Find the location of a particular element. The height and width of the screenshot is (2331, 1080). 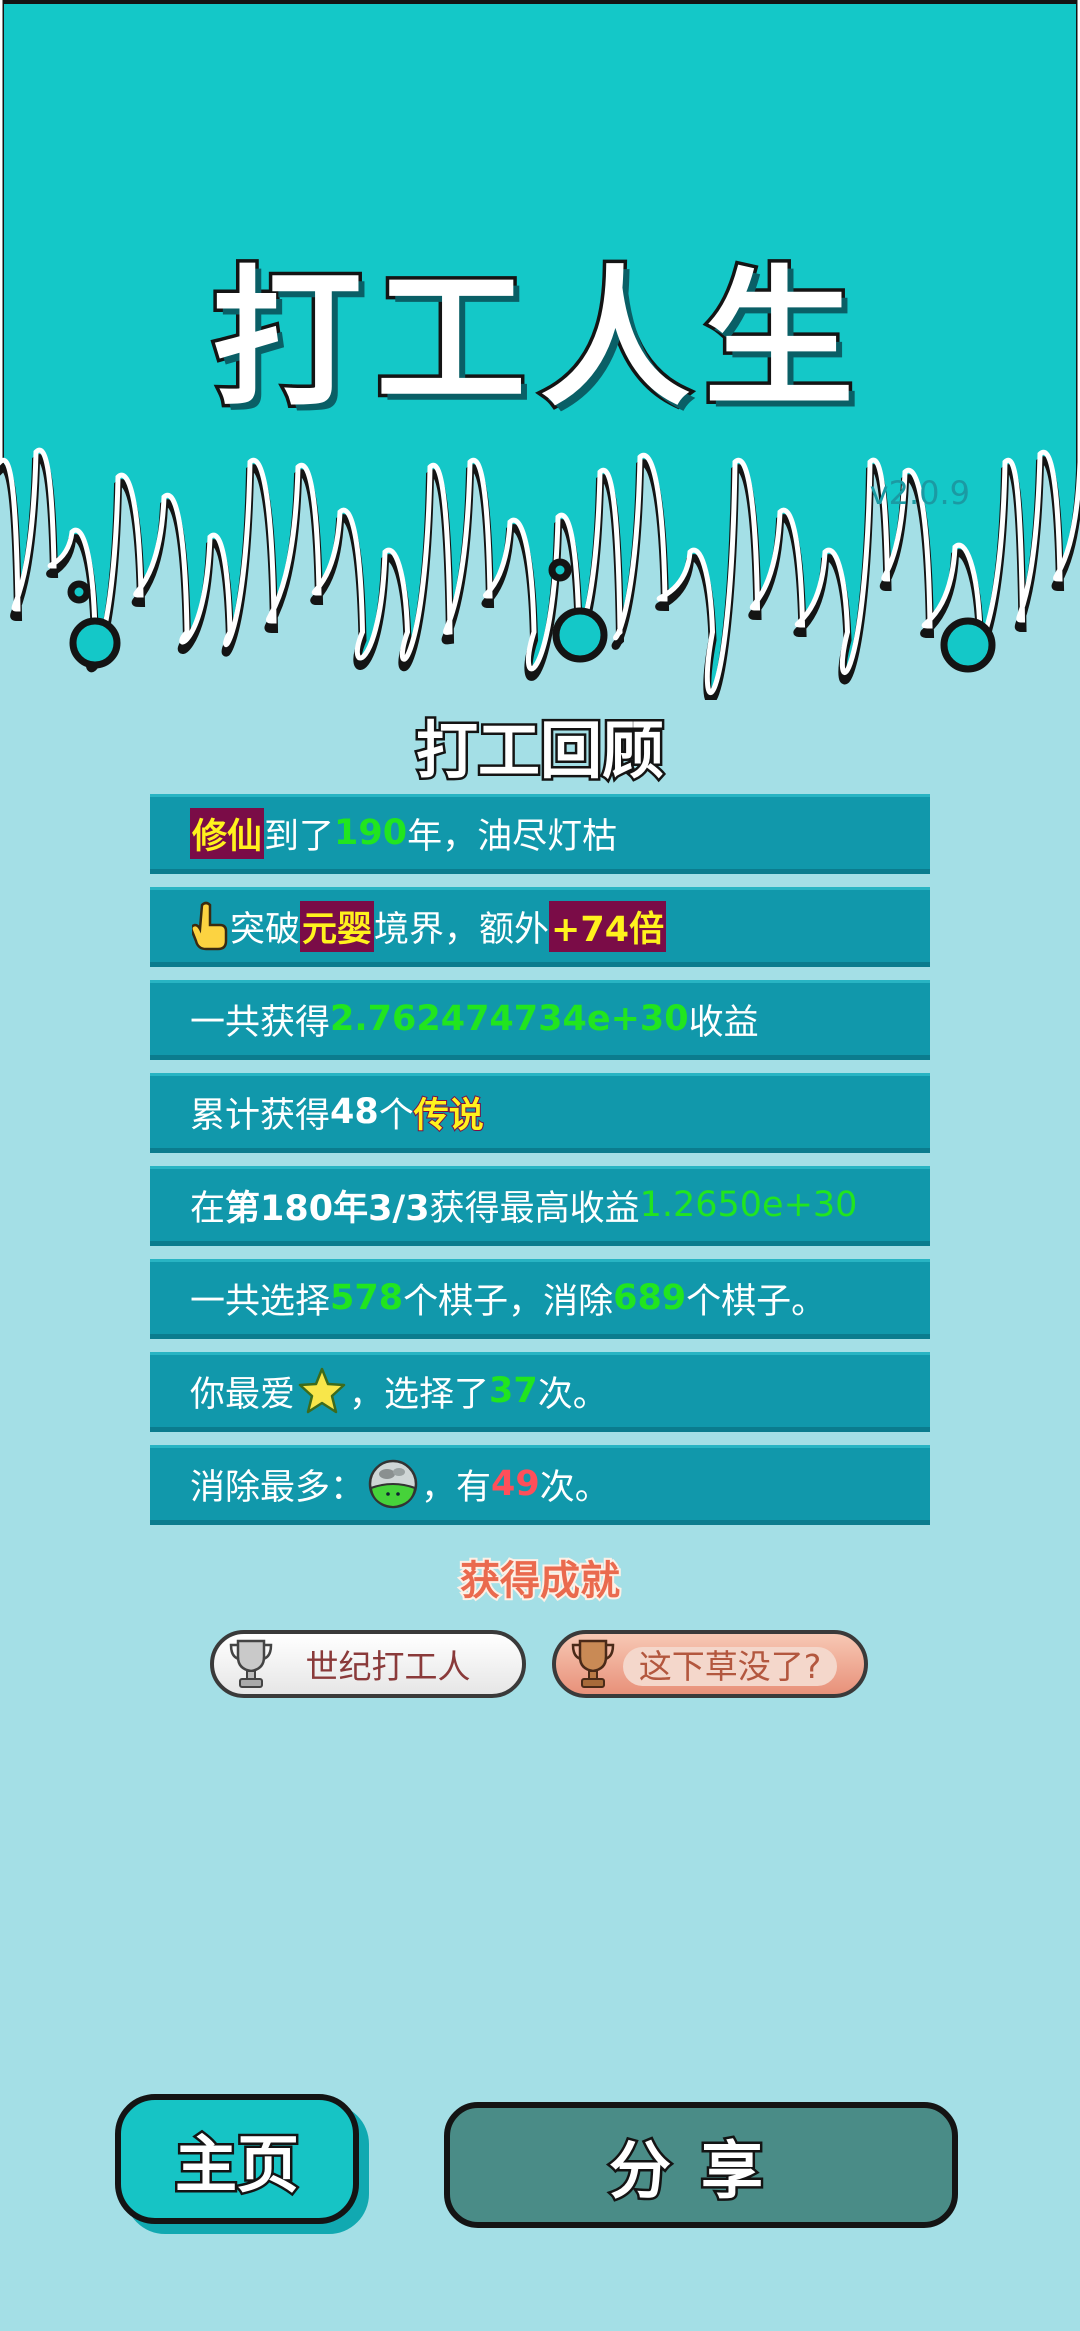

stat-text: 获得最高收益 is located at coordinates (534, 1208).